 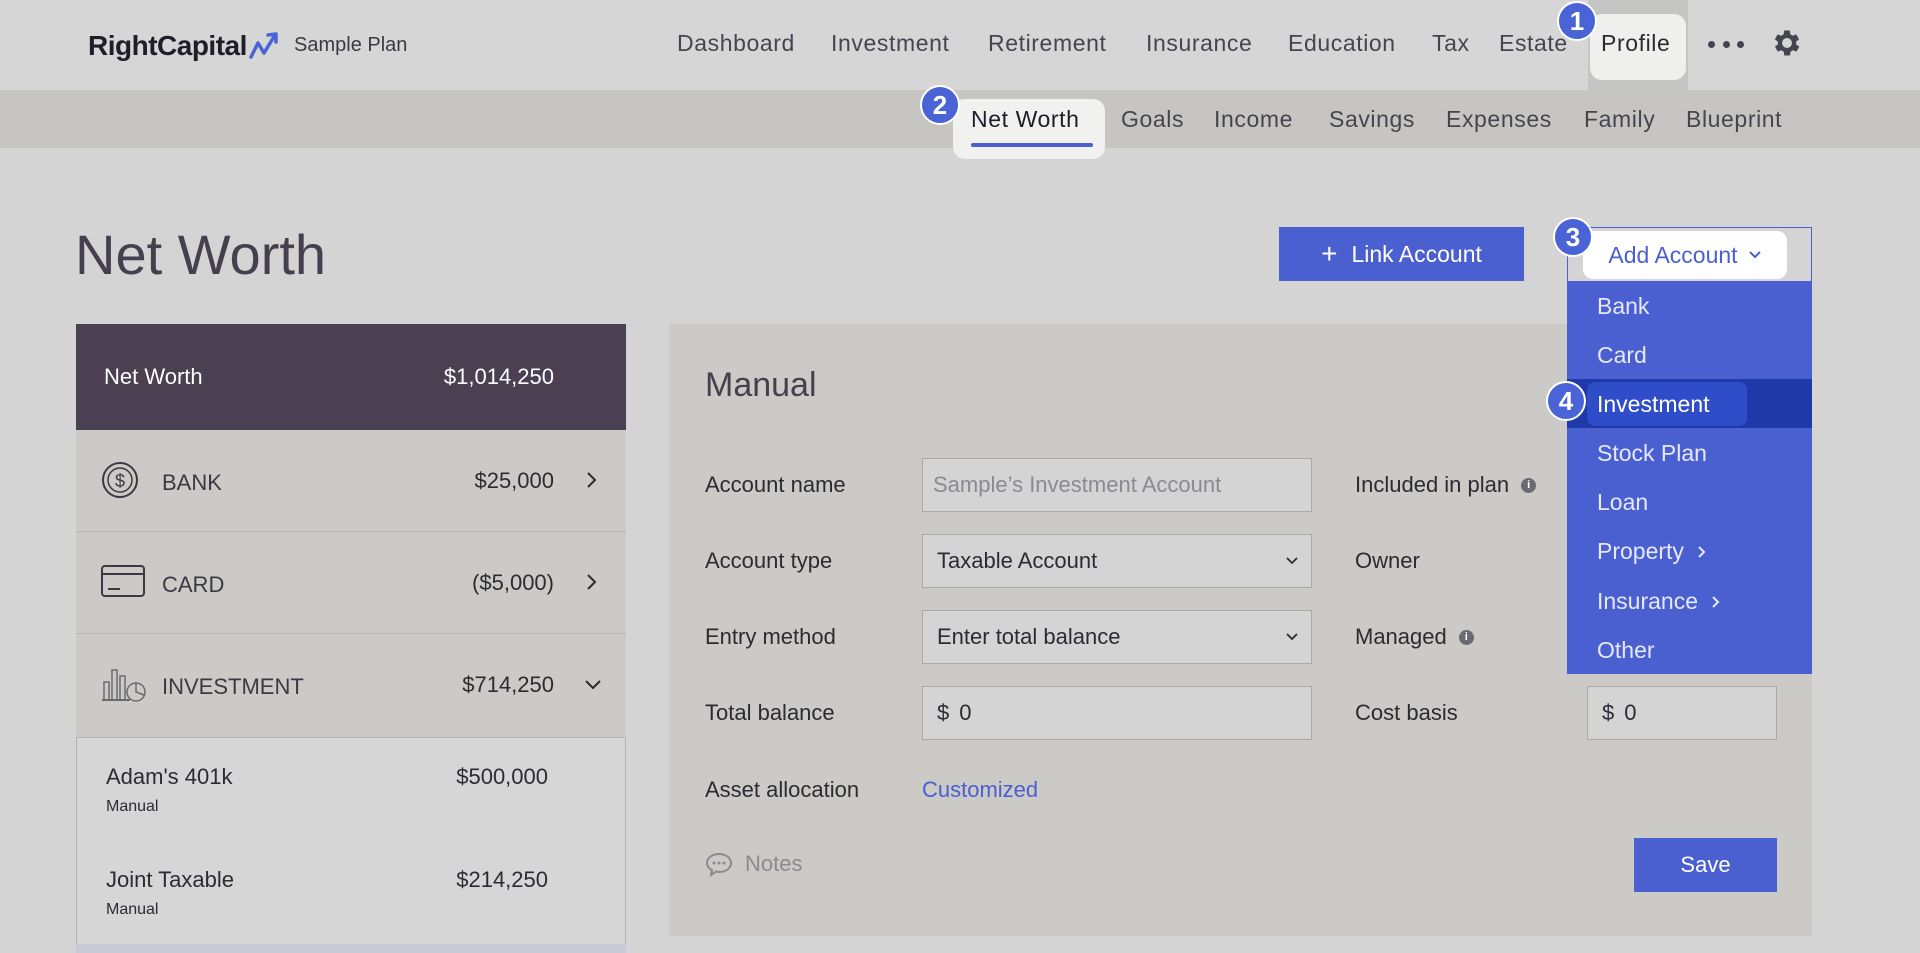 What do you see at coordinates (1787, 43) in the screenshot?
I see `gear-icon` at bounding box center [1787, 43].